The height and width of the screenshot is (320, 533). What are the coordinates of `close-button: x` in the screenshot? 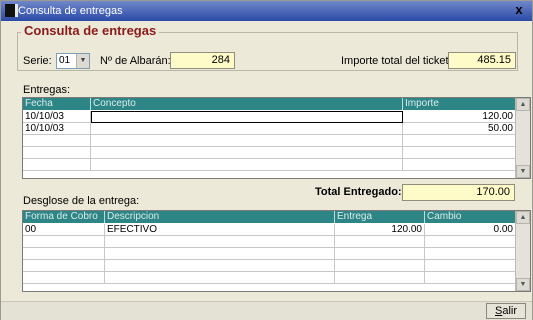 It's located at (519, 10).